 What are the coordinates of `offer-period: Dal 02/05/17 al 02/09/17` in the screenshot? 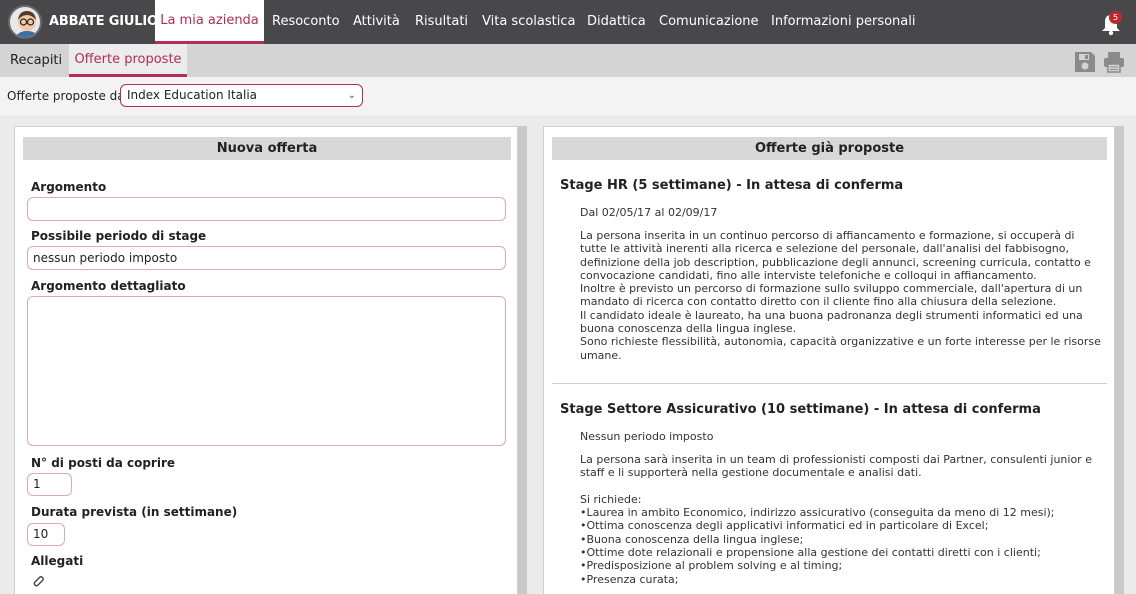 It's located at (649, 212).